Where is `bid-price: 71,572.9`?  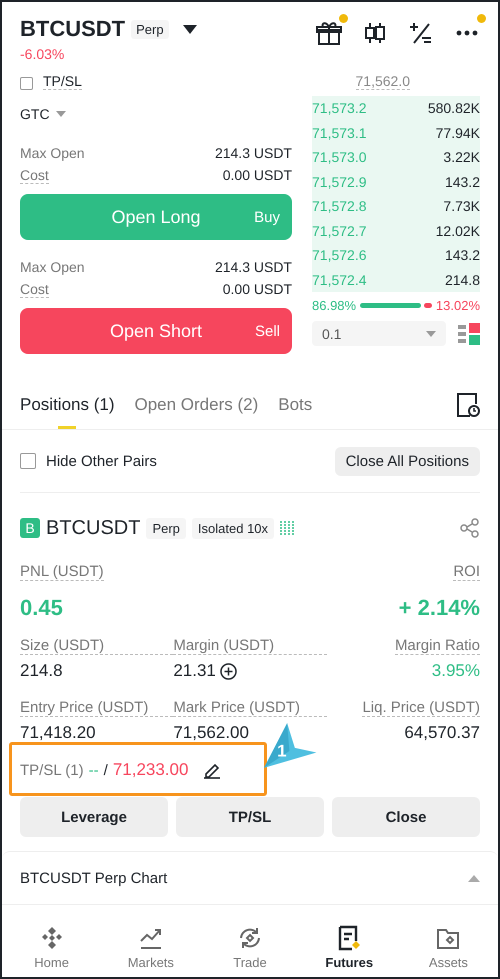 bid-price: 71,572.9 is located at coordinates (339, 182).